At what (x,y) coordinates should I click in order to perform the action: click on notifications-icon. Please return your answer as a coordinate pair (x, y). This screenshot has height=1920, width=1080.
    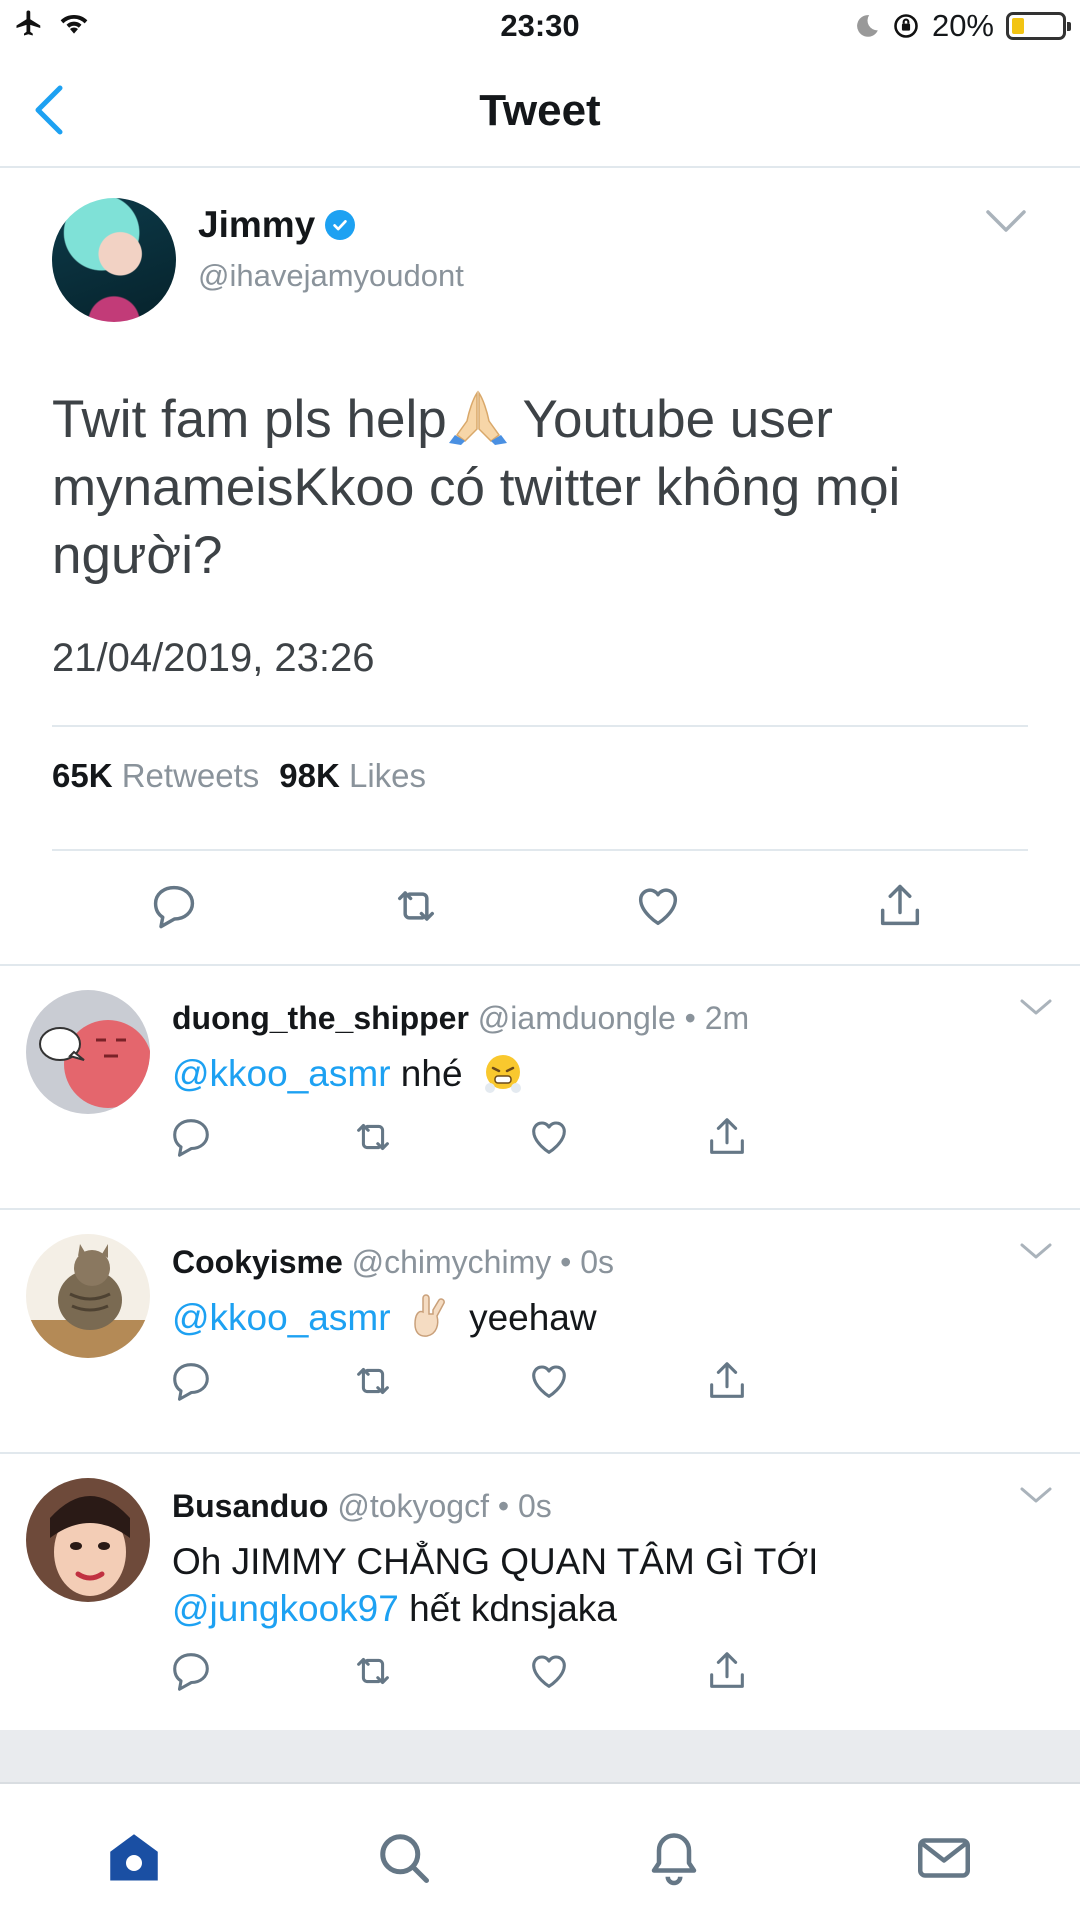
    Looking at the image, I should click on (674, 1858).